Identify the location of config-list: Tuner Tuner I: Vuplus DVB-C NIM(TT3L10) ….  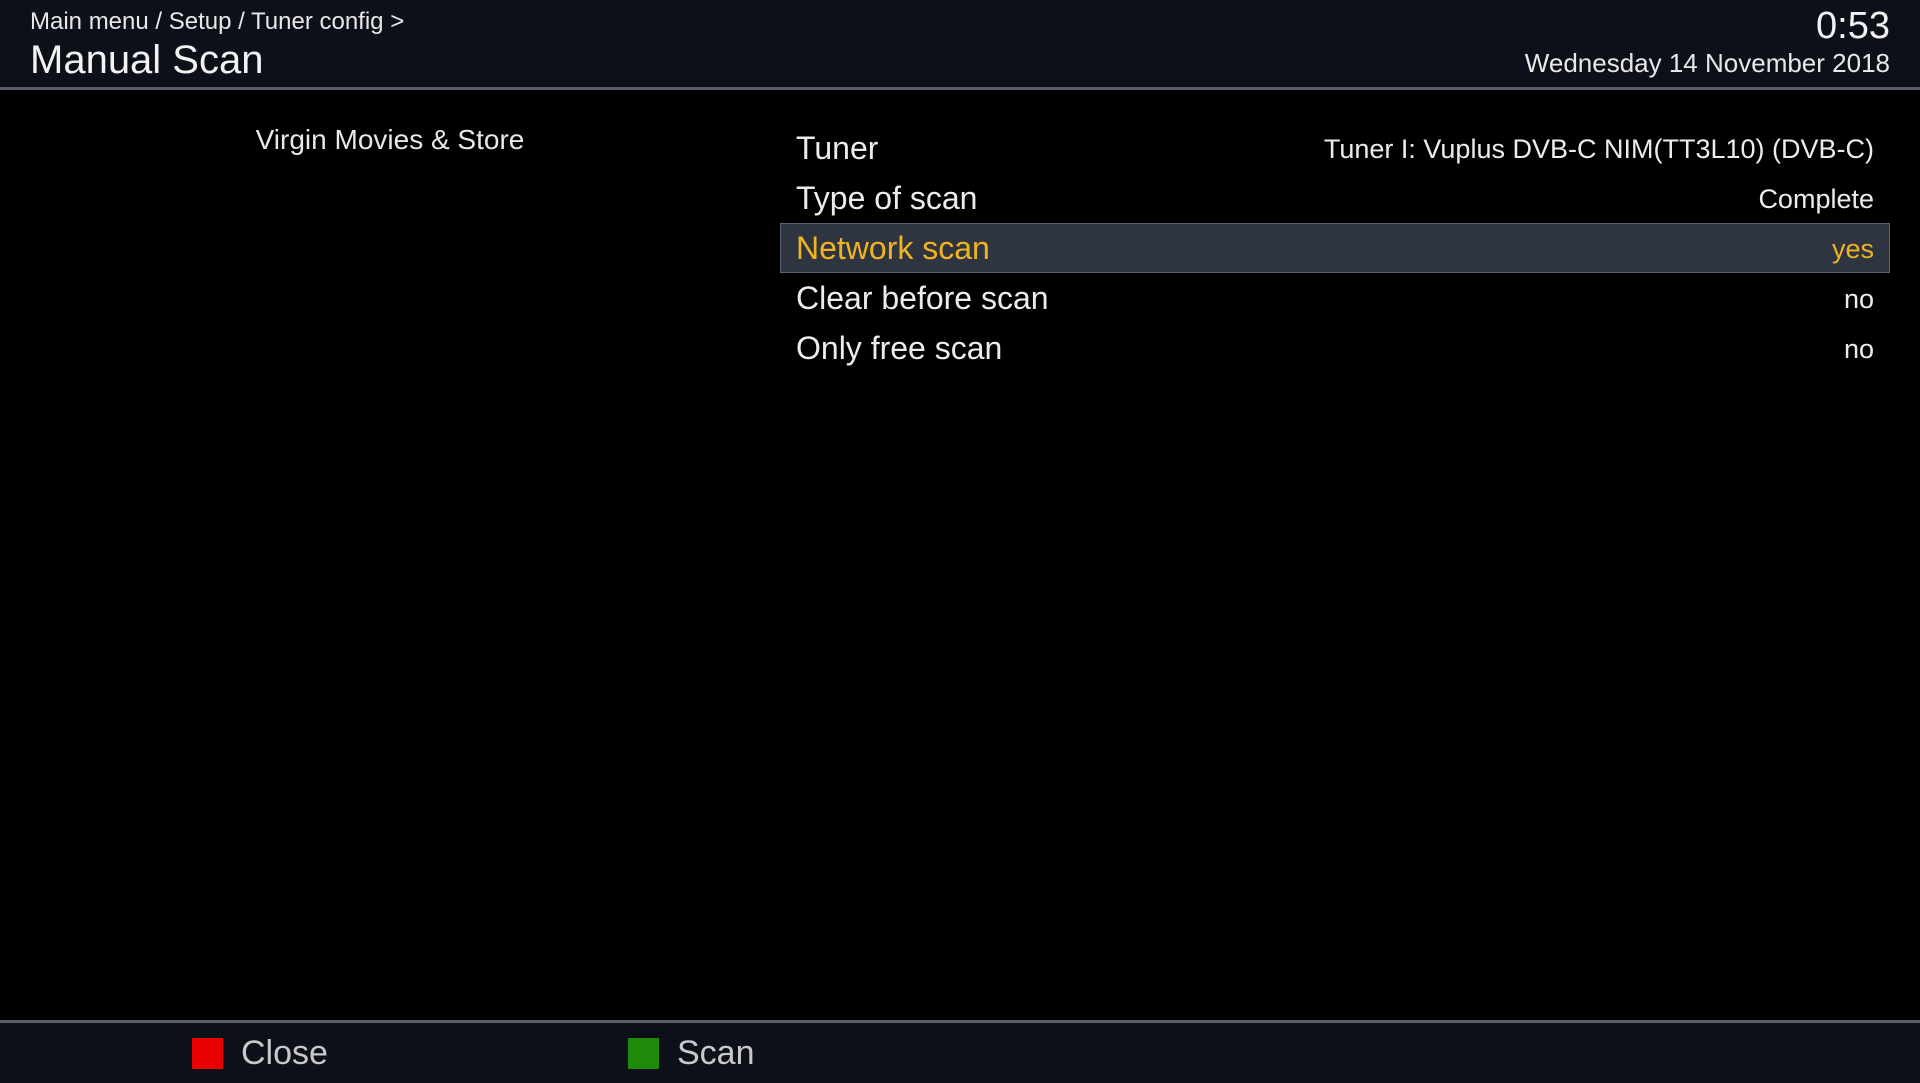
(1335, 248).